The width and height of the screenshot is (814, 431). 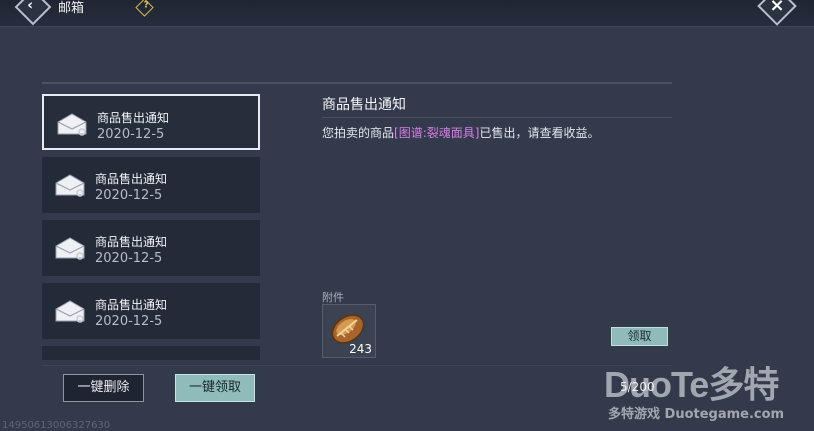 What do you see at coordinates (364, 105) in the screenshot?
I see `mail-detail-title: 商品售出通知` at bounding box center [364, 105].